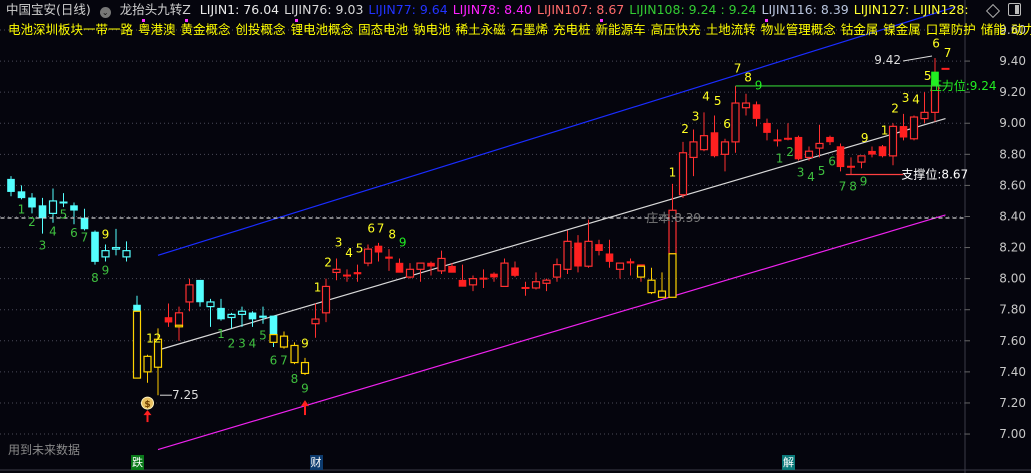 Image resolution: width=1031 pixels, height=473 pixels. I want to click on sequence-number: 7, so click(381, 228).